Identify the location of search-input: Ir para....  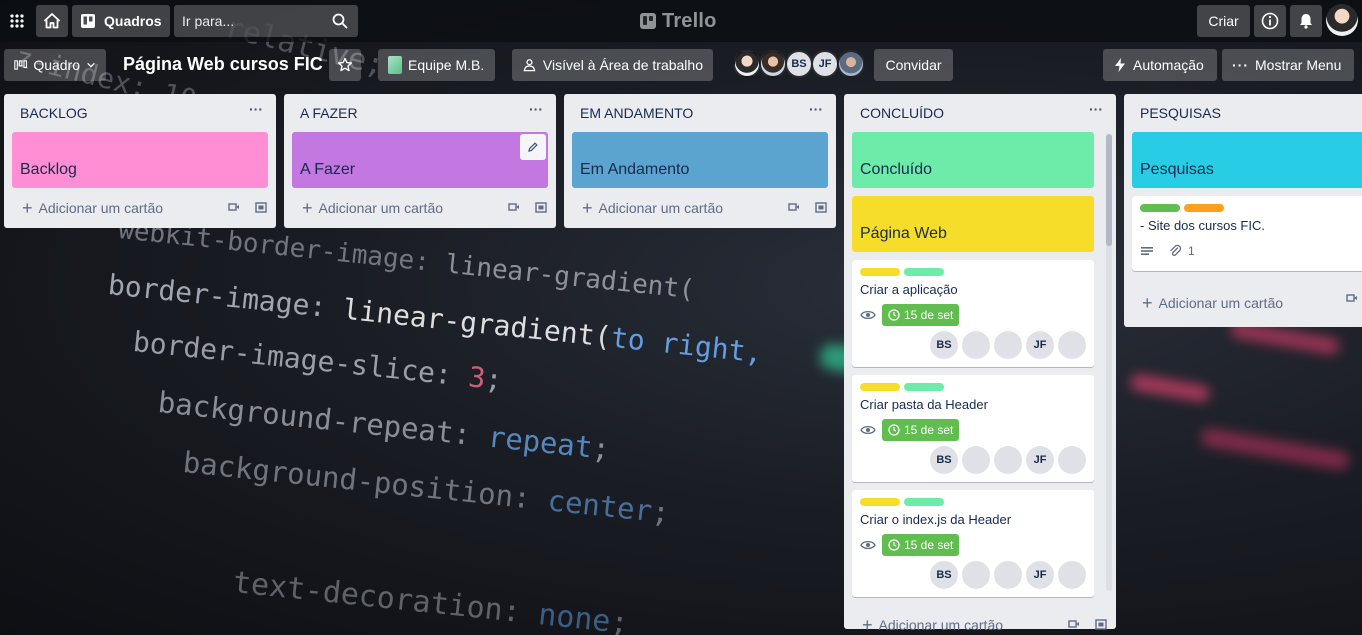
(266, 21).